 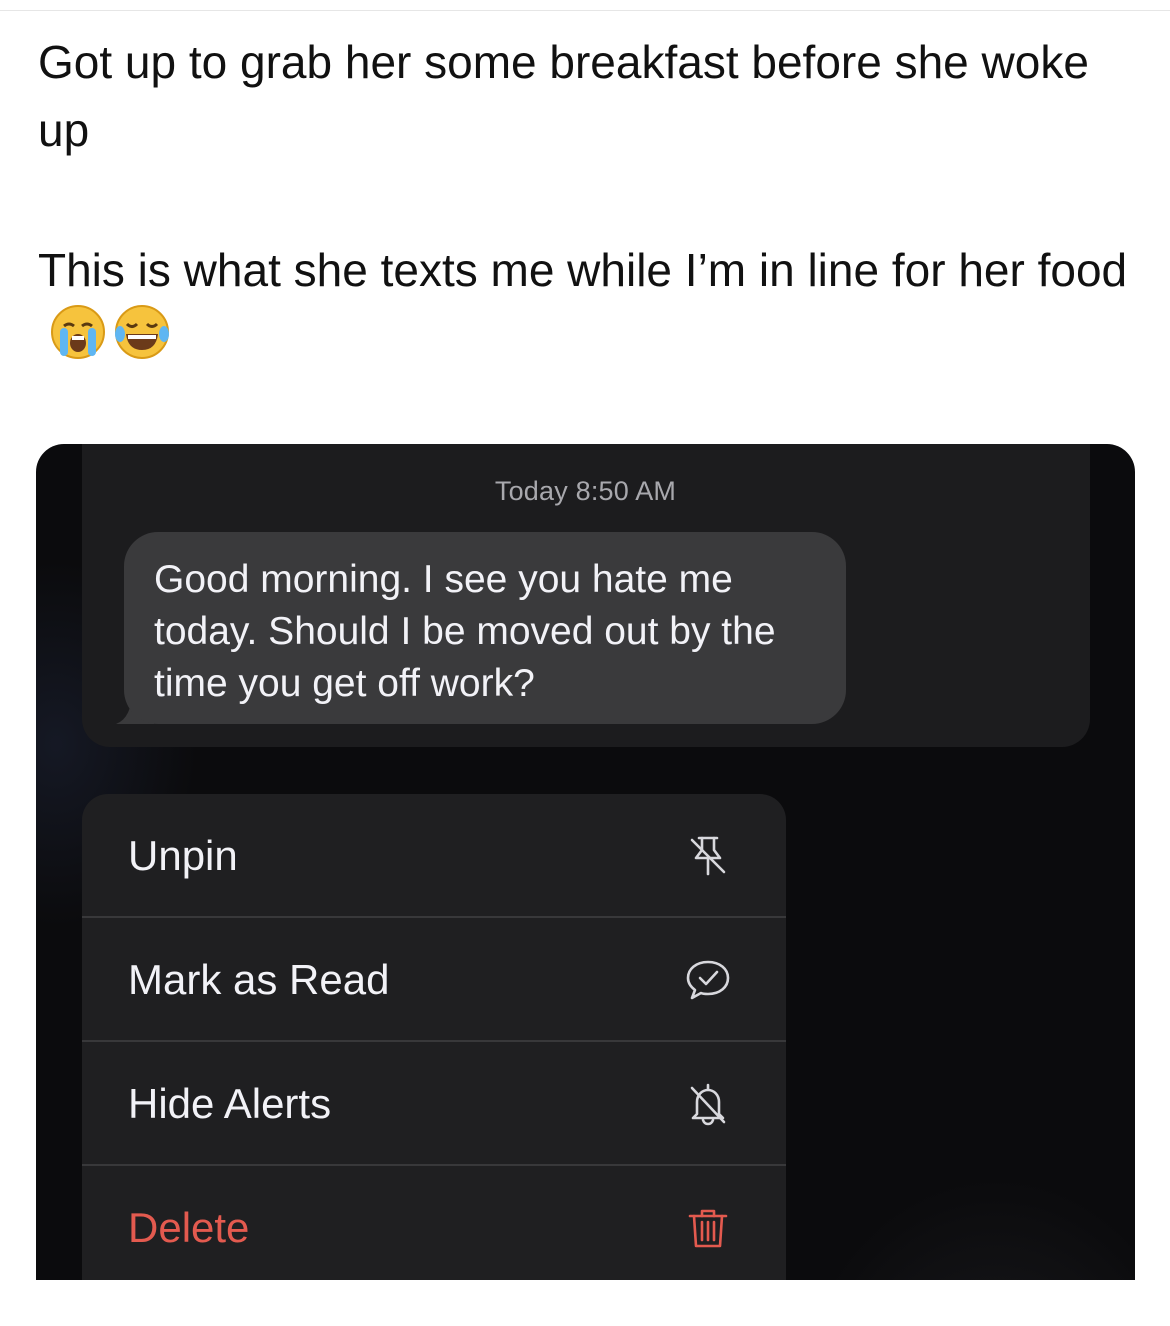 What do you see at coordinates (78, 332) in the screenshot?
I see `loudly-crying-face-icon` at bounding box center [78, 332].